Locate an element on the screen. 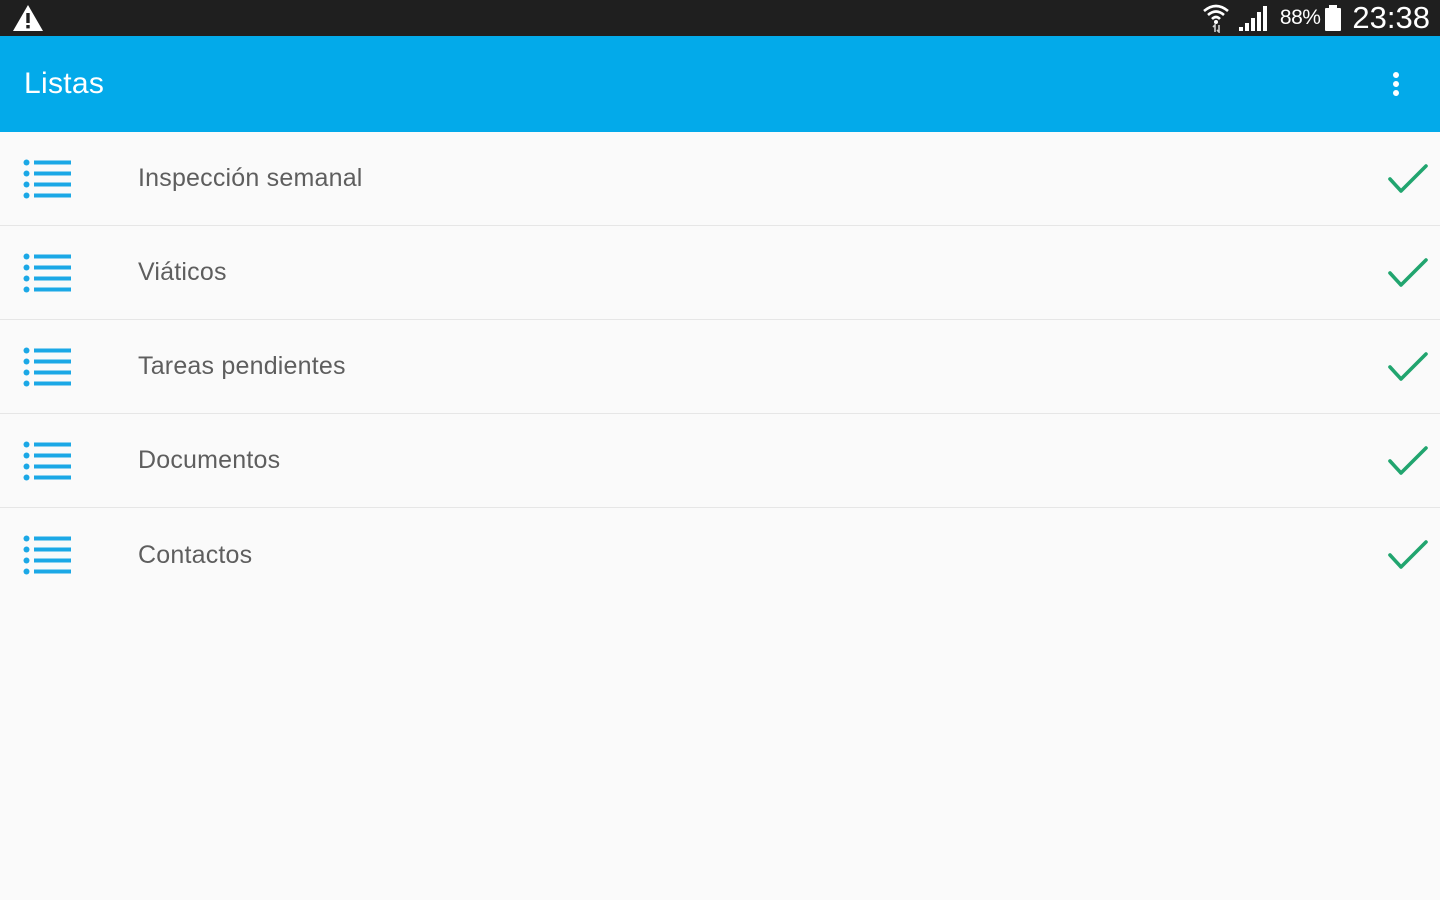 This screenshot has height=900, width=1440. overflow-menu-button is located at coordinates (1396, 84).